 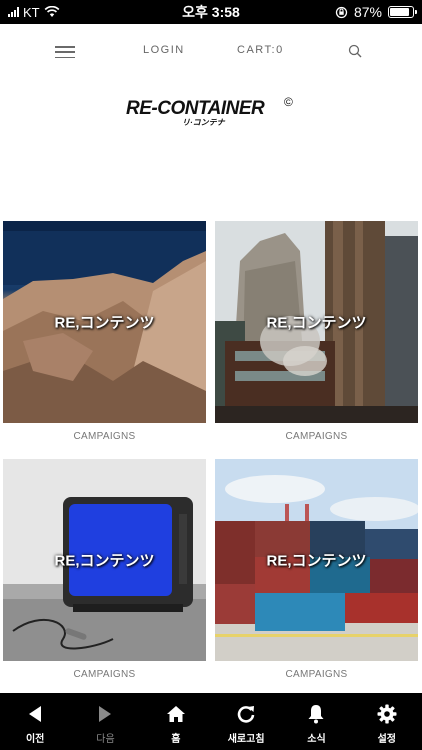 I want to click on battery-level, so click(x=400, y=12).